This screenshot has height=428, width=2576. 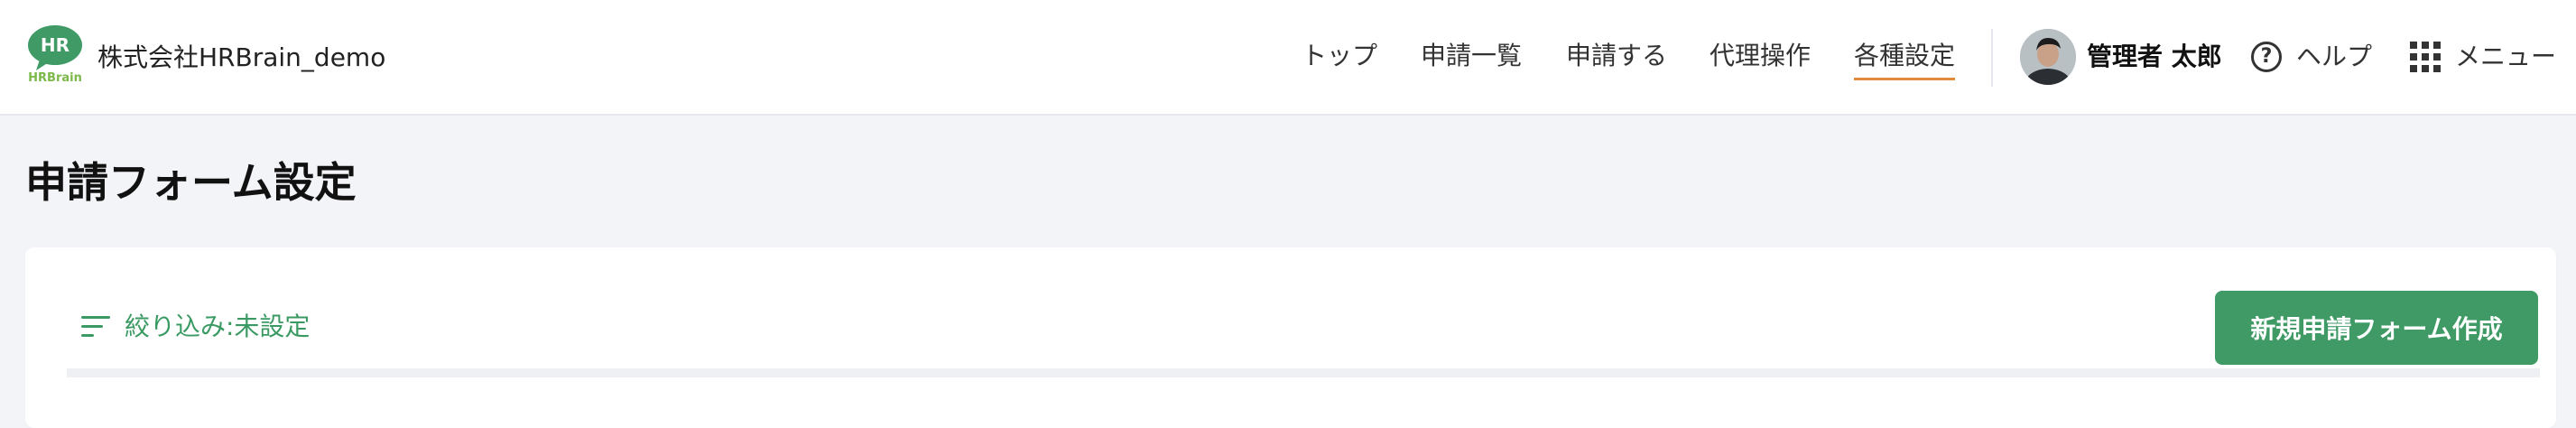 I want to click on filter-label: 絞り込み:未設定, so click(x=217, y=326).